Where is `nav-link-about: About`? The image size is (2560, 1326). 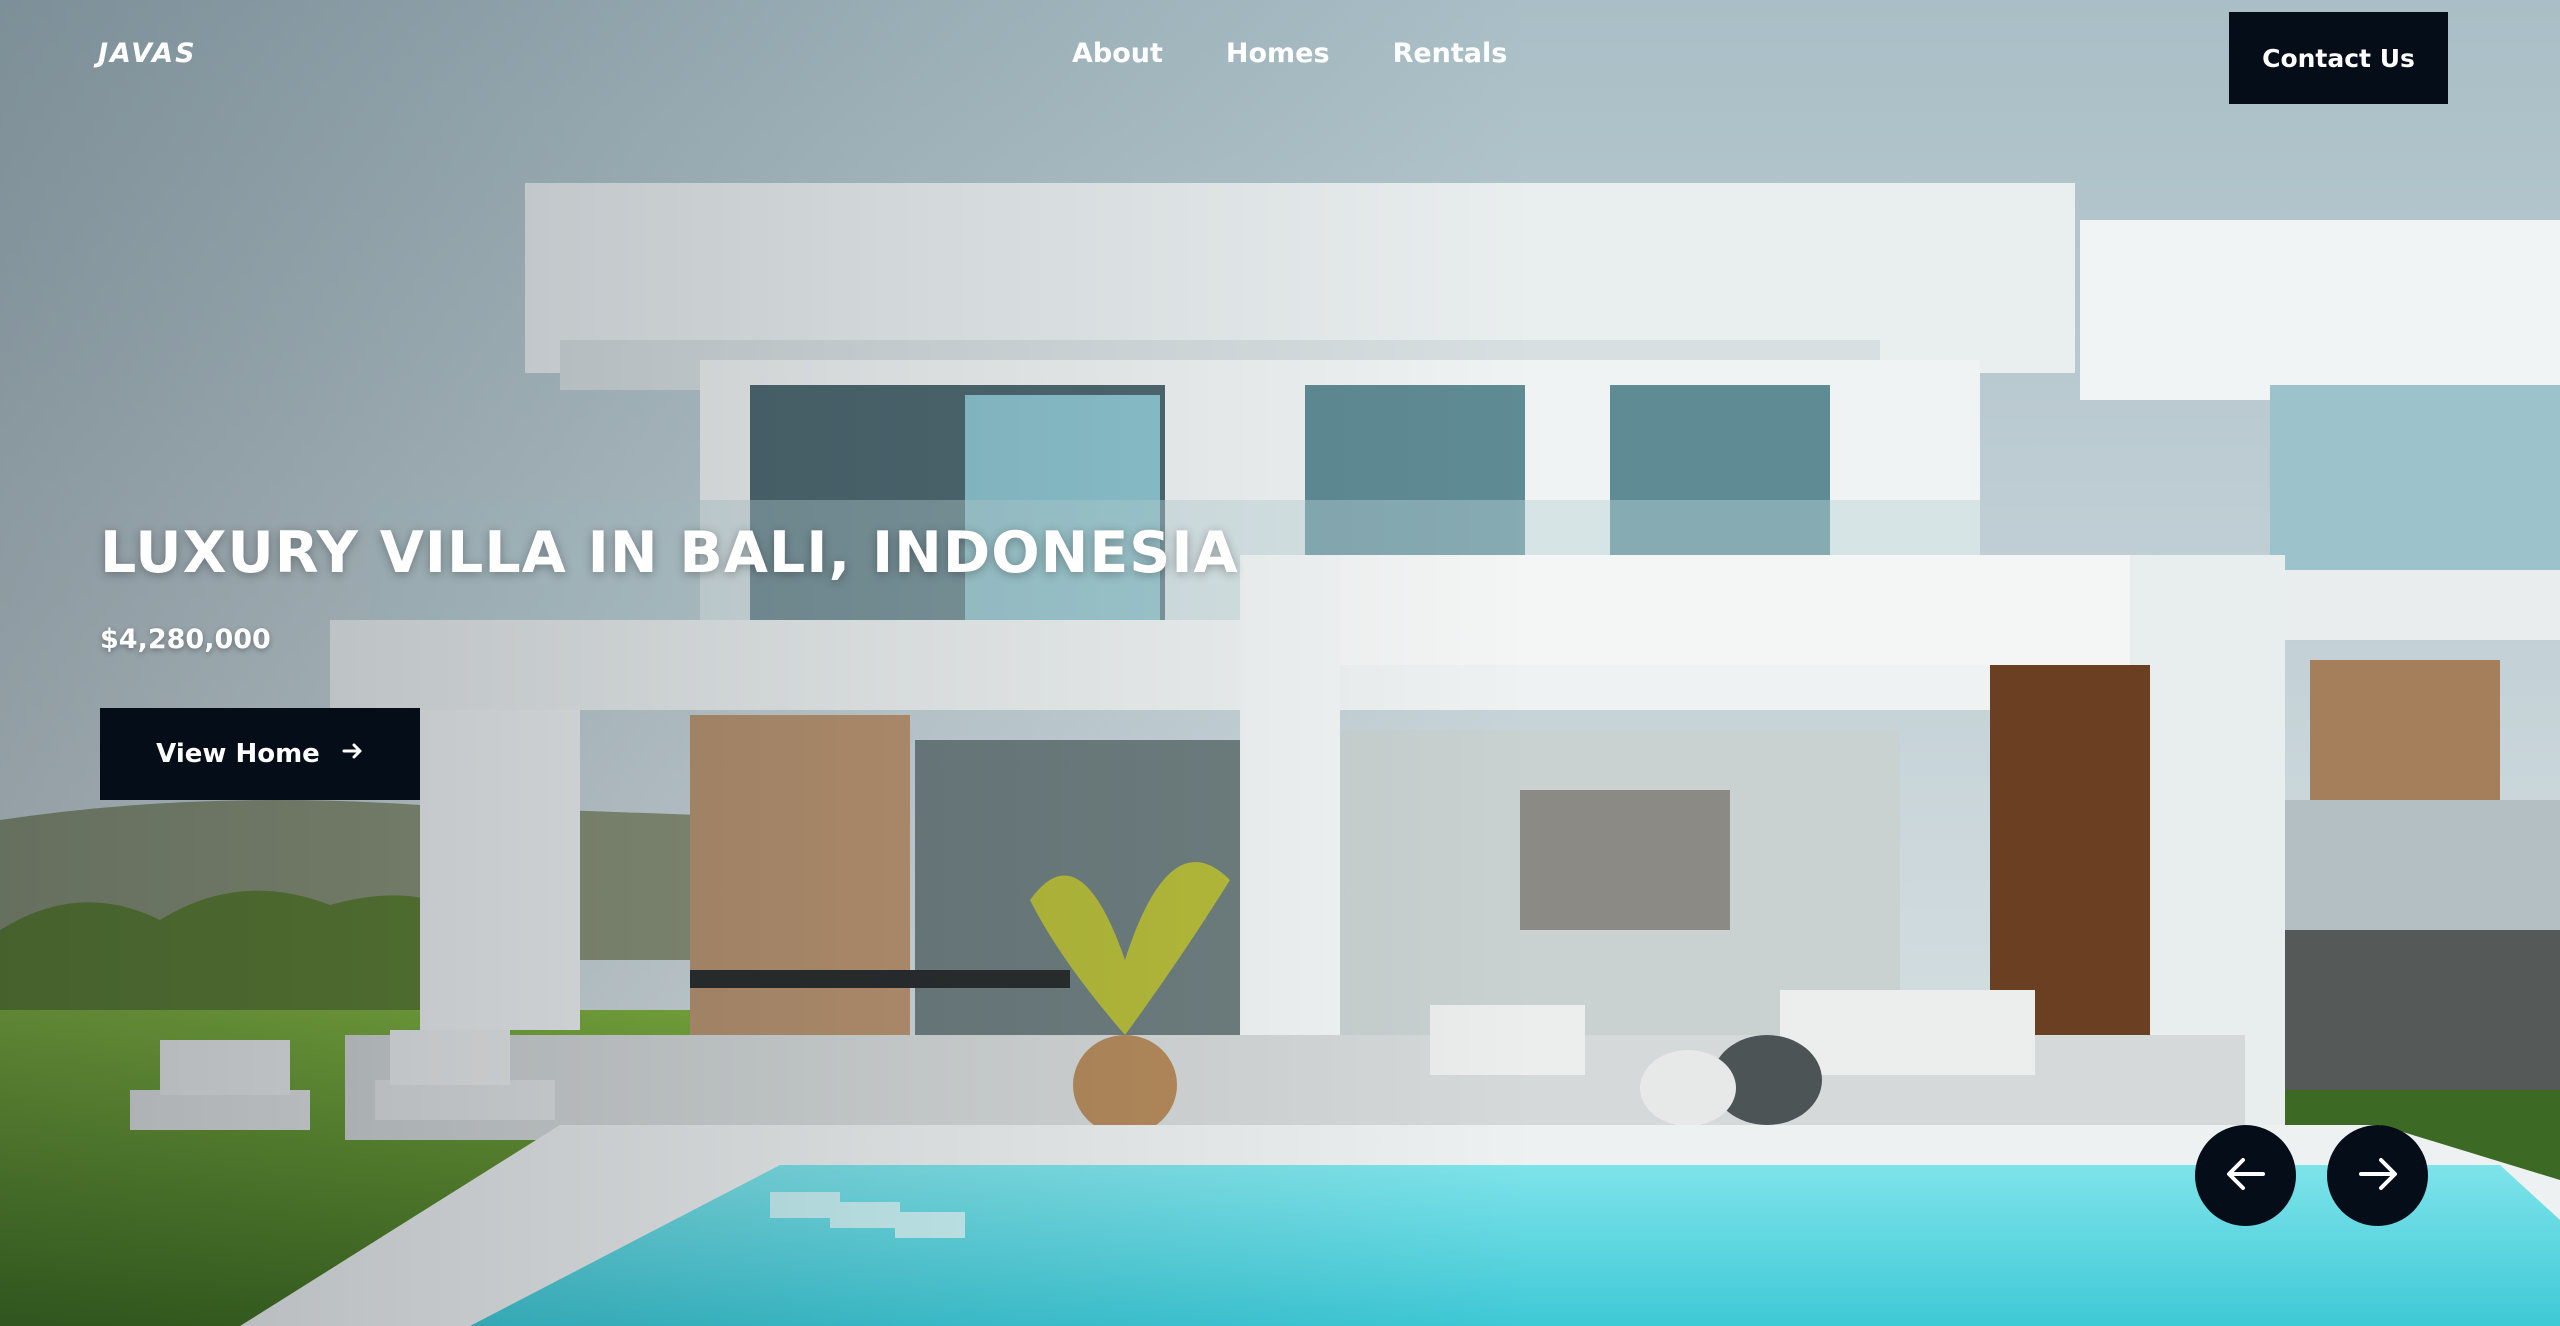 nav-link-about: About is located at coordinates (1117, 53).